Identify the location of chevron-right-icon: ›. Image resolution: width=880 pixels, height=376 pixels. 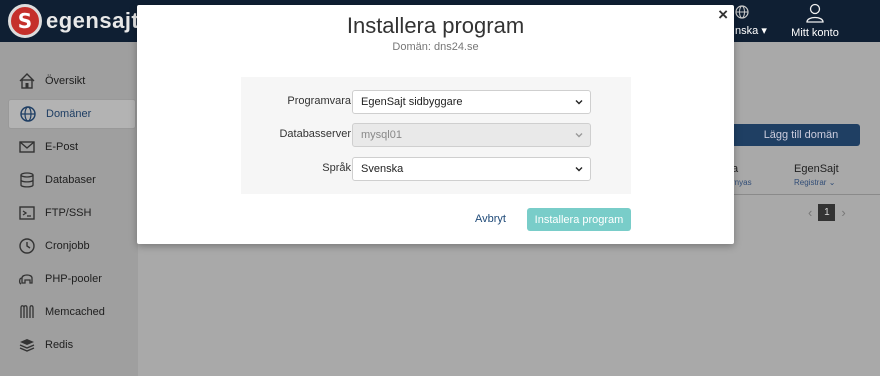
(843, 212).